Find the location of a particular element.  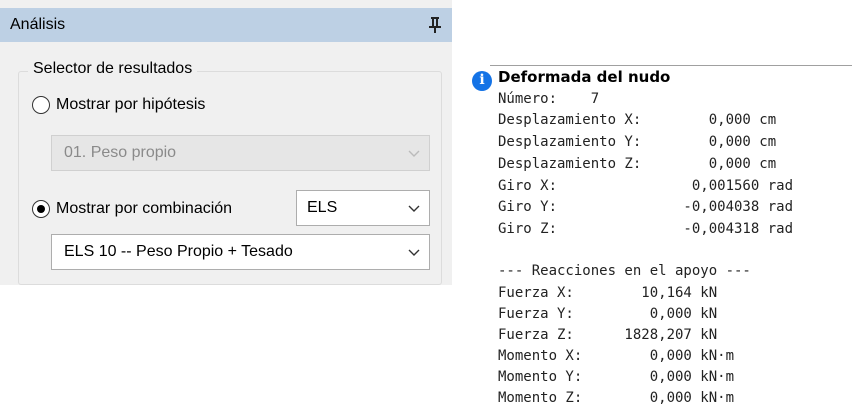

info-line: Momento Y: 0,000 kN·m is located at coordinates (616, 377).